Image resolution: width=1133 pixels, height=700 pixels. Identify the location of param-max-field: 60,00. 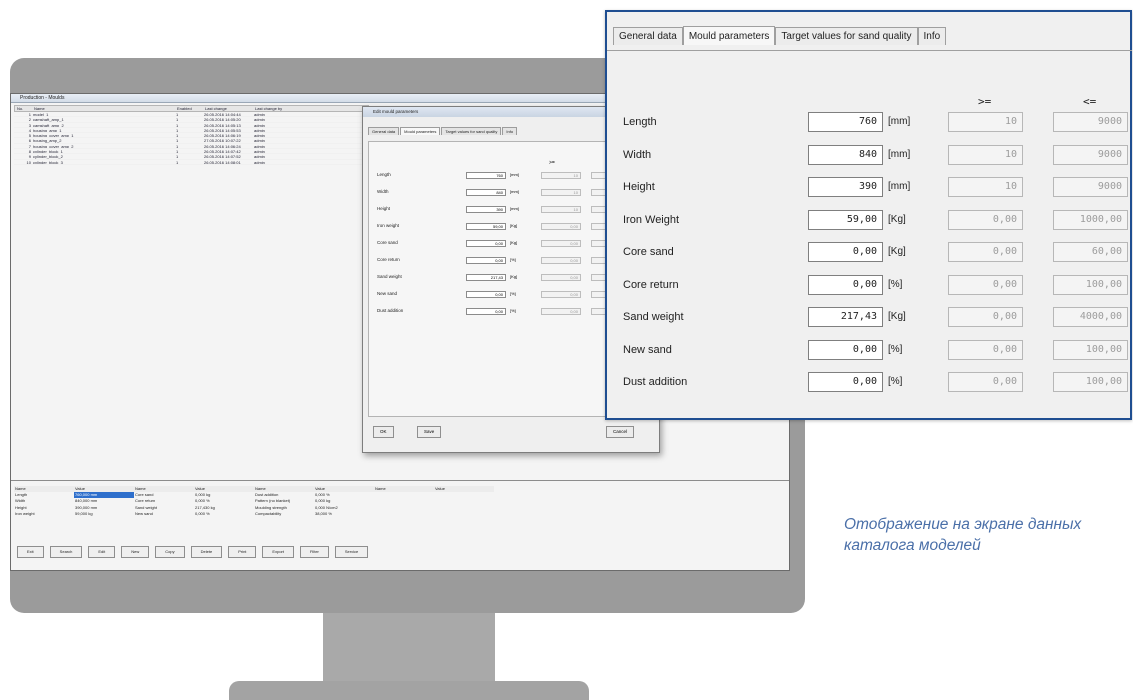
(1090, 252).